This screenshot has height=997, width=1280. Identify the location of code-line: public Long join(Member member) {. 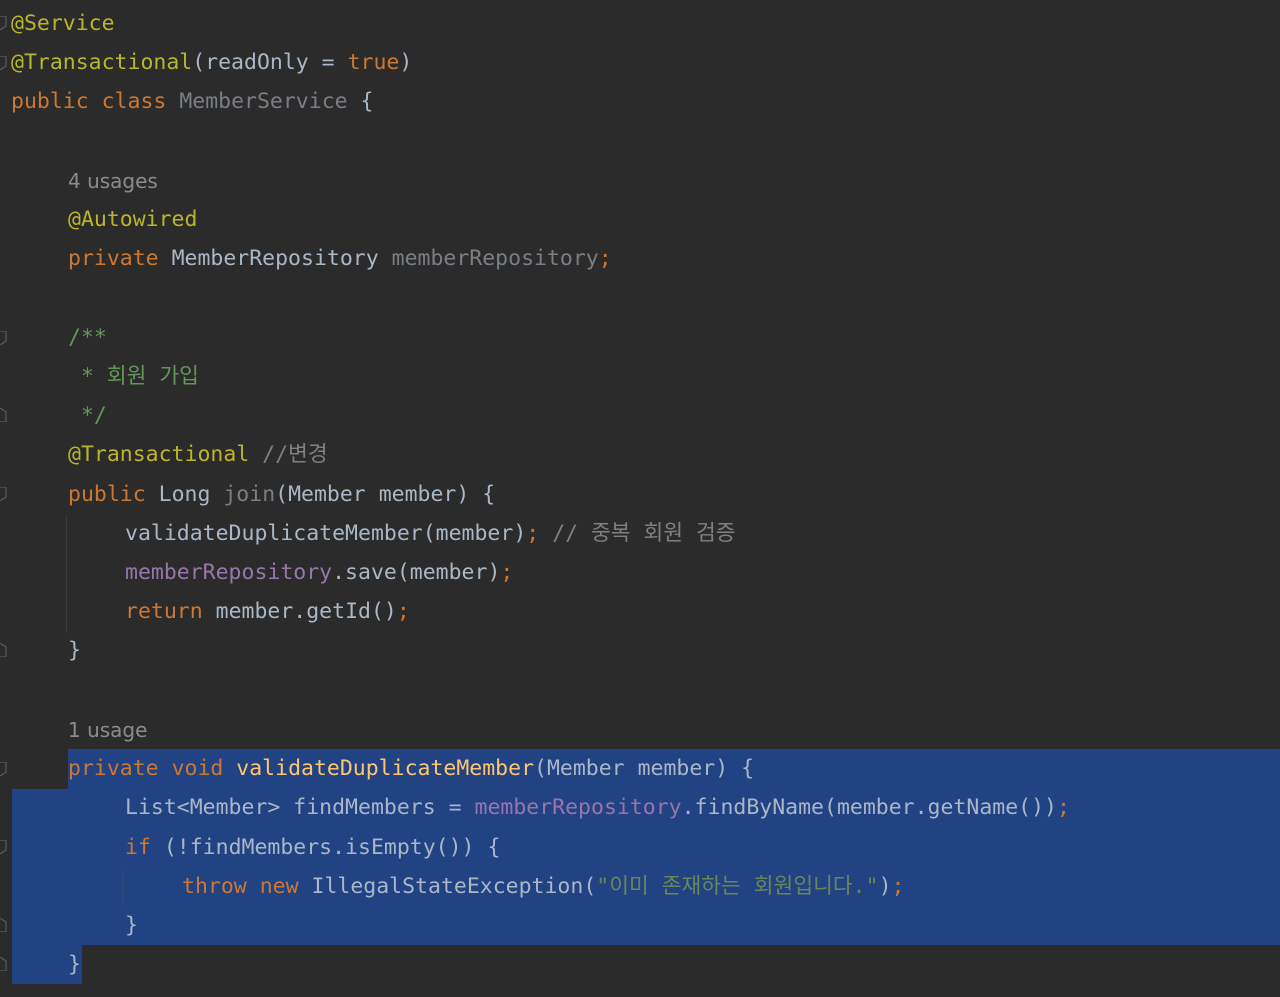
(281, 494).